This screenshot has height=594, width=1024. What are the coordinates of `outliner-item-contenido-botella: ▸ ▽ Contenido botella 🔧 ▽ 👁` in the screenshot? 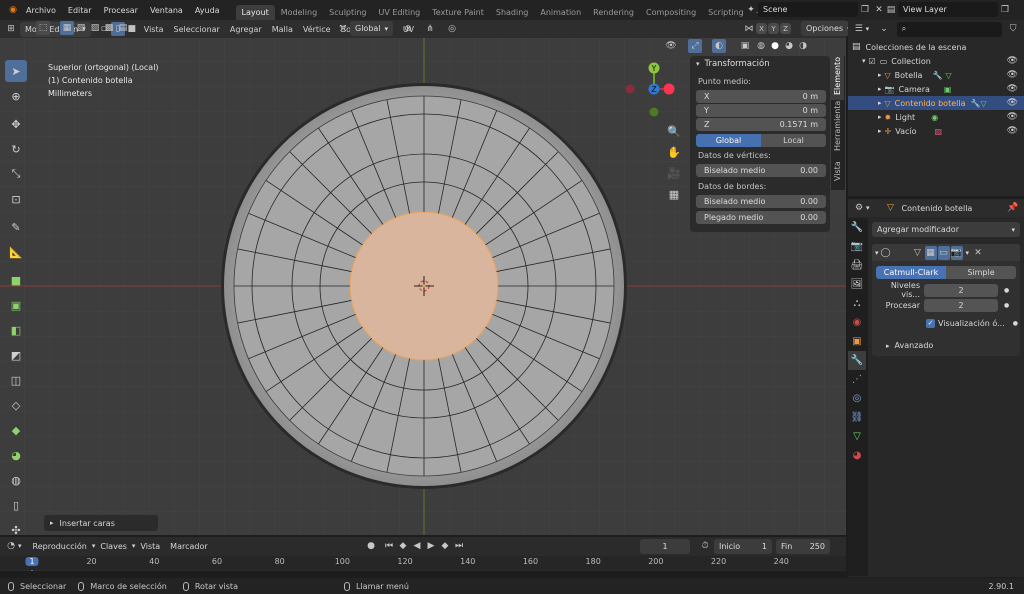 It's located at (936, 103).